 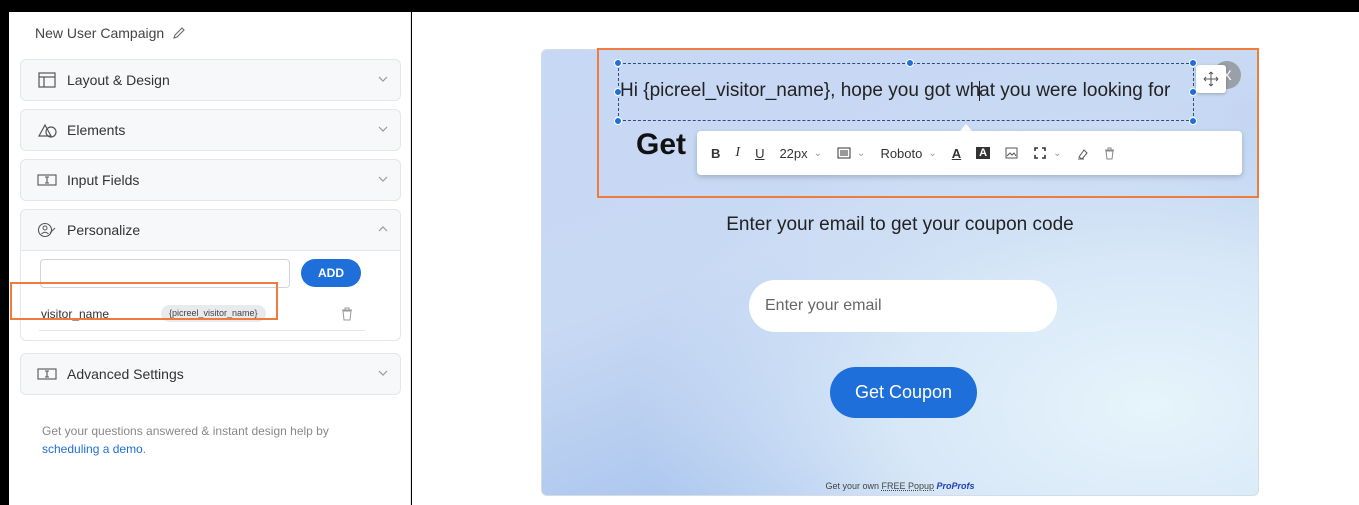 What do you see at coordinates (908, 486) in the screenshot?
I see `footer-free: FREE Popup` at bounding box center [908, 486].